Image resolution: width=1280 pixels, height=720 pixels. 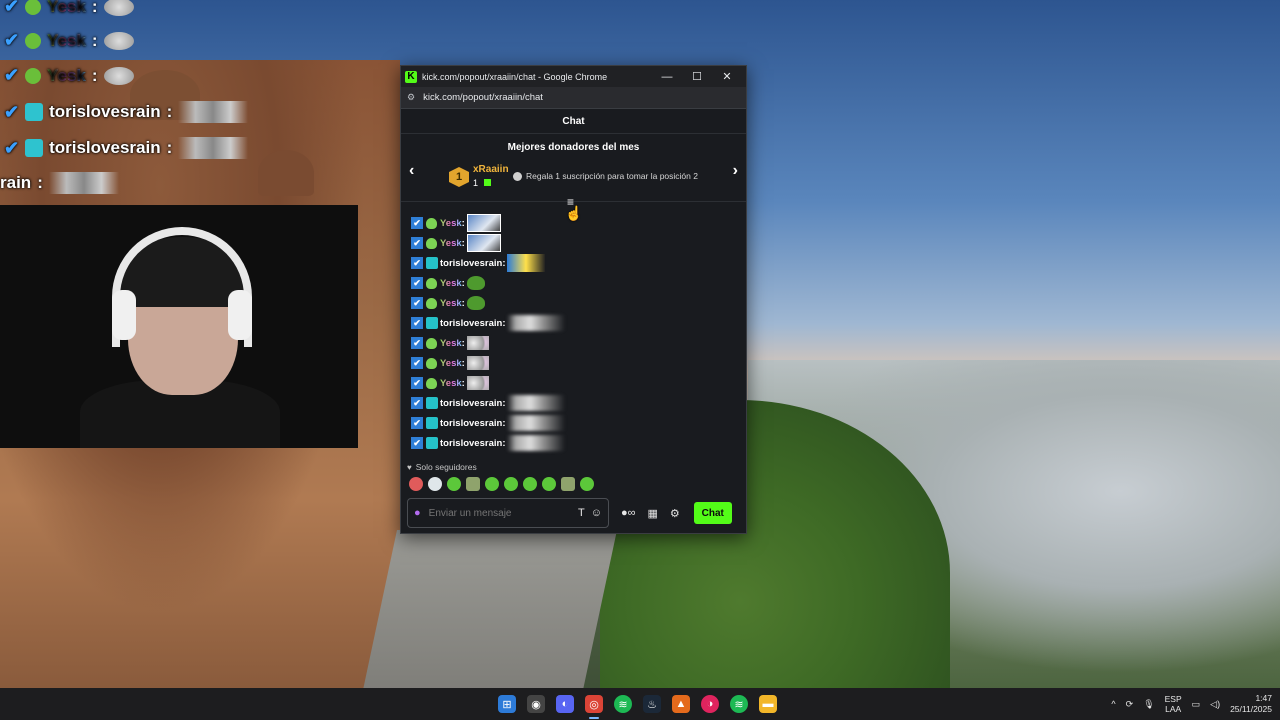 I want to click on obs-icon: ◉, so click(x=536, y=704).